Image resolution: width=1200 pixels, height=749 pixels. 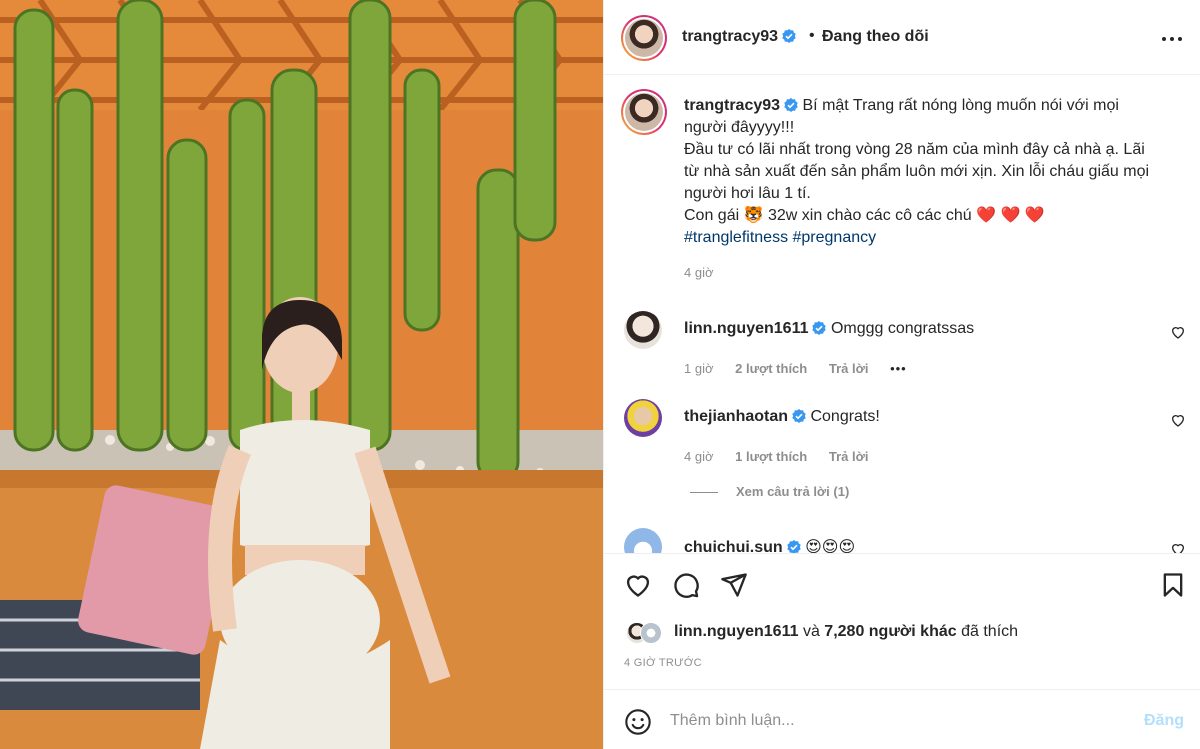 What do you see at coordinates (830, 546) in the screenshot?
I see `comment-body: 😍😍😍` at bounding box center [830, 546].